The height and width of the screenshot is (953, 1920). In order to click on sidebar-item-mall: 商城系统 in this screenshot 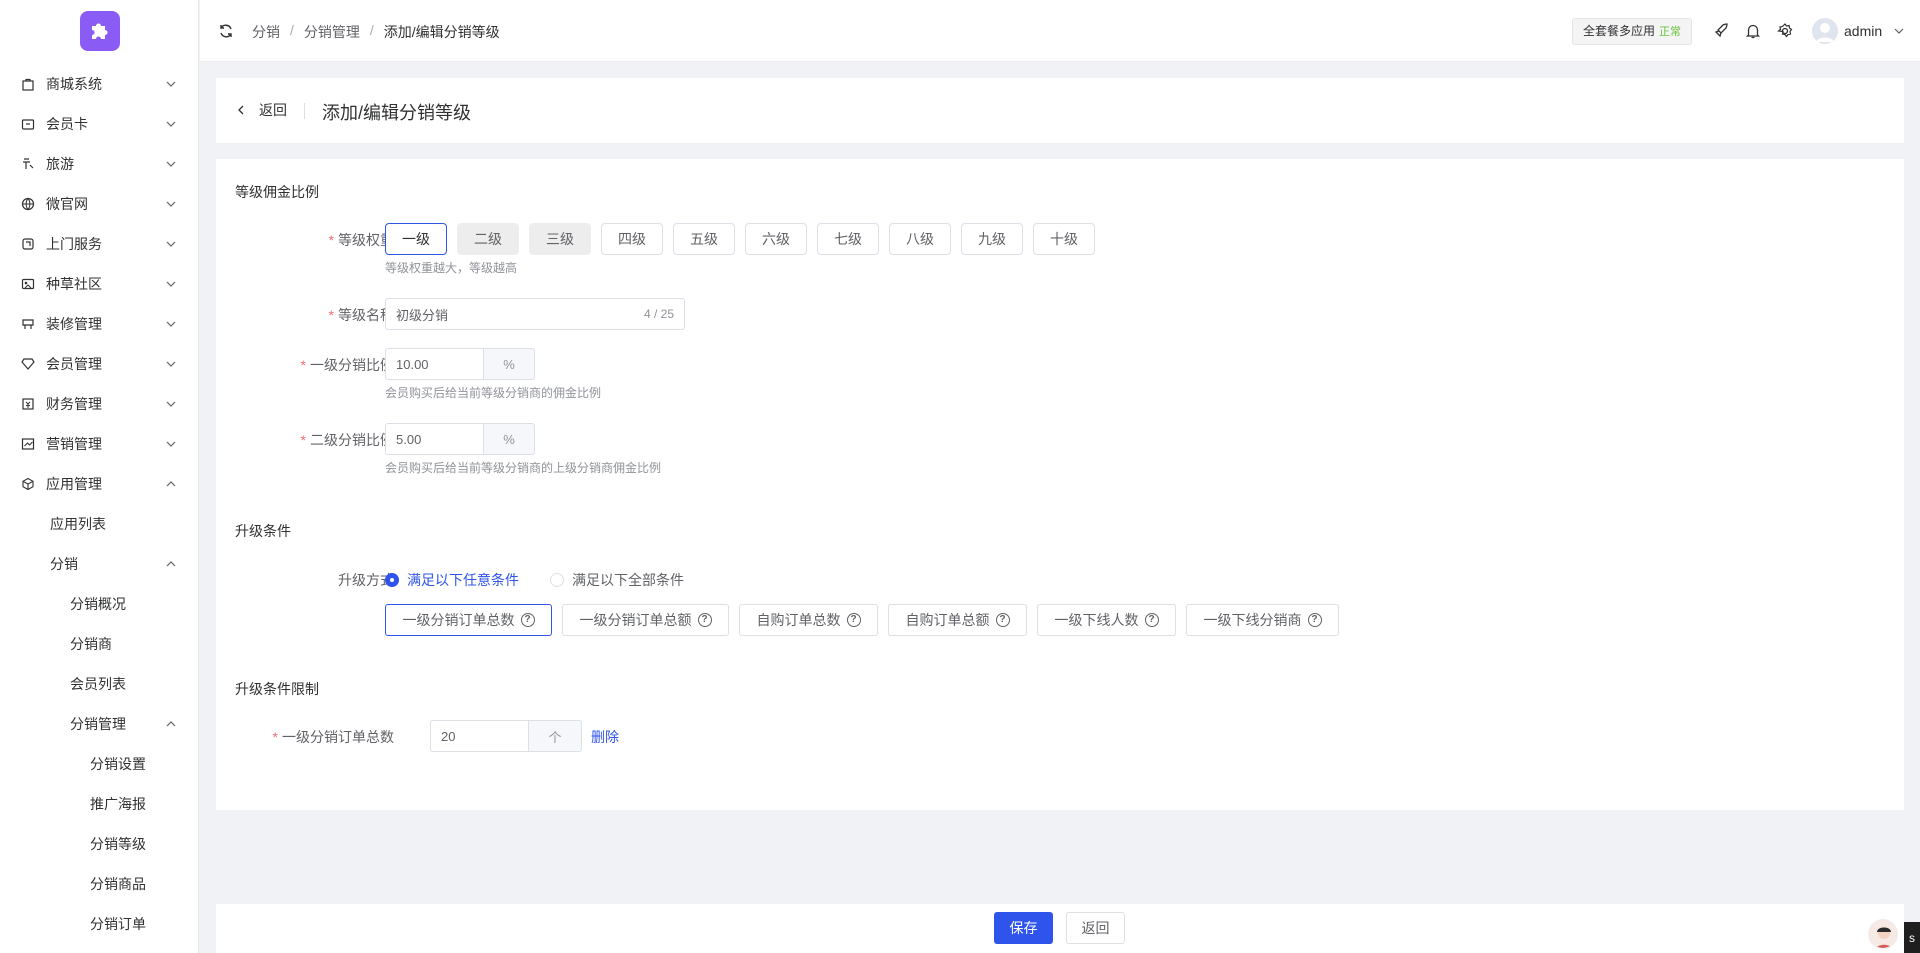, I will do `click(99, 84)`.